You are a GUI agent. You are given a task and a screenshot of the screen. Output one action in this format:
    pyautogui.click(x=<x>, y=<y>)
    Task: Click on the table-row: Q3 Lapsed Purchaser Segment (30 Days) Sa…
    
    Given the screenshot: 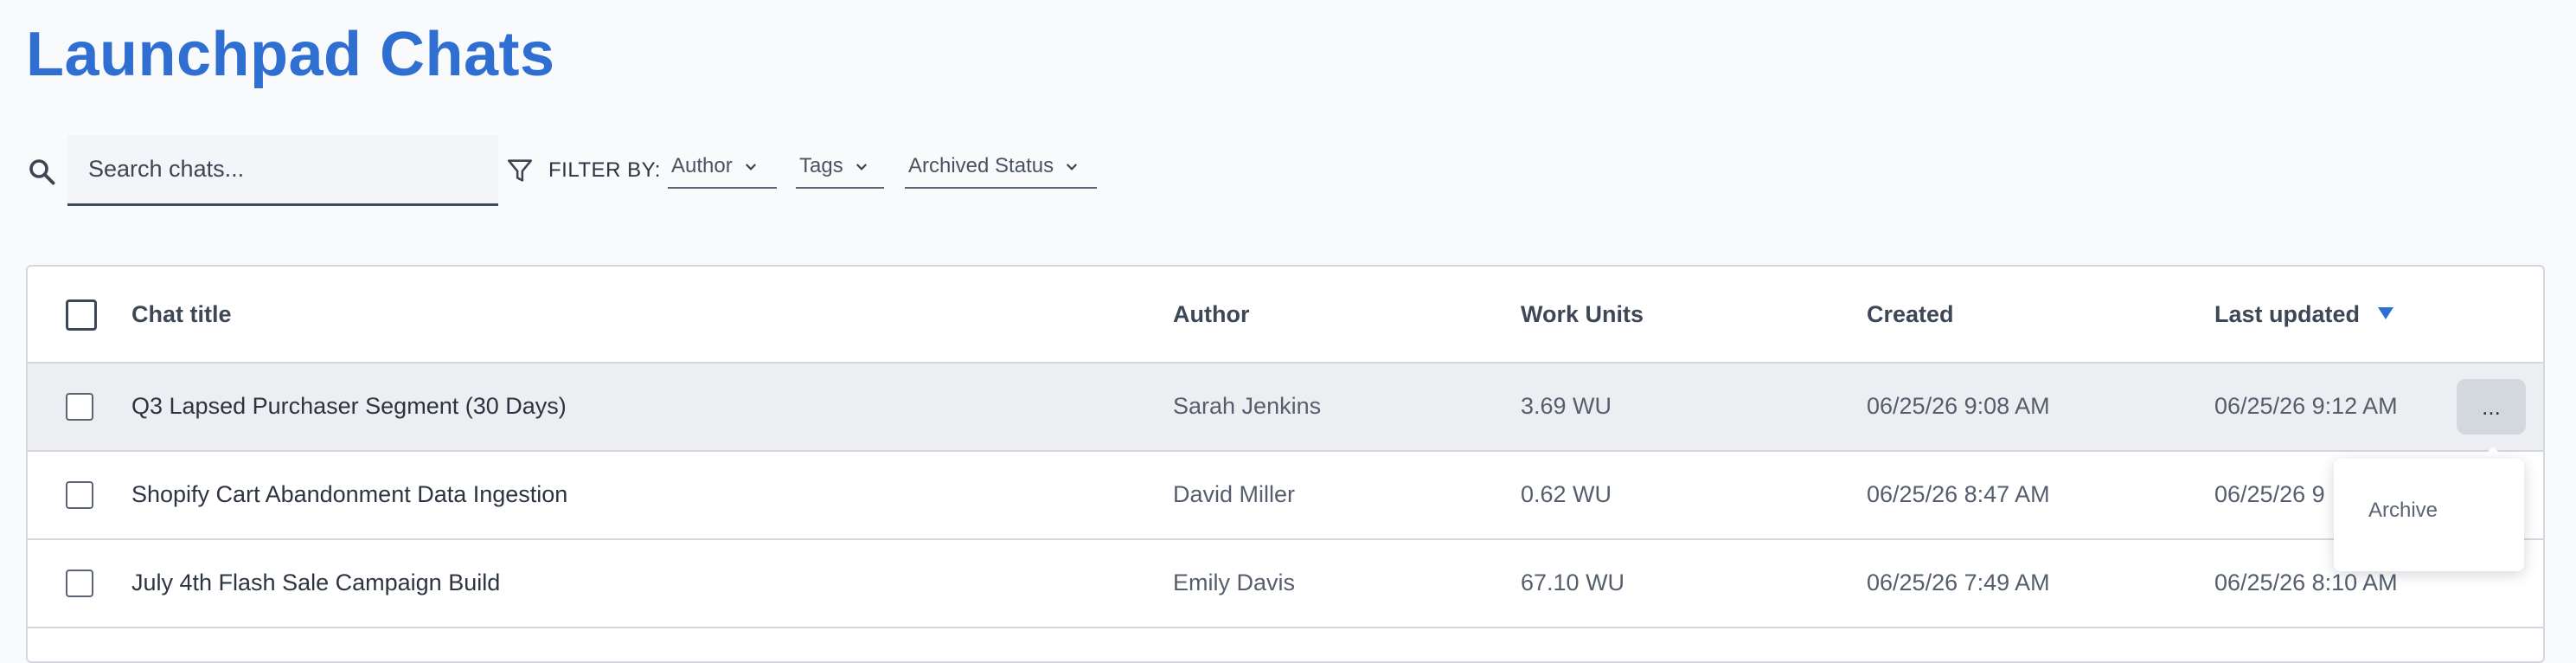 What is the action you would take?
    pyautogui.click(x=1285, y=408)
    